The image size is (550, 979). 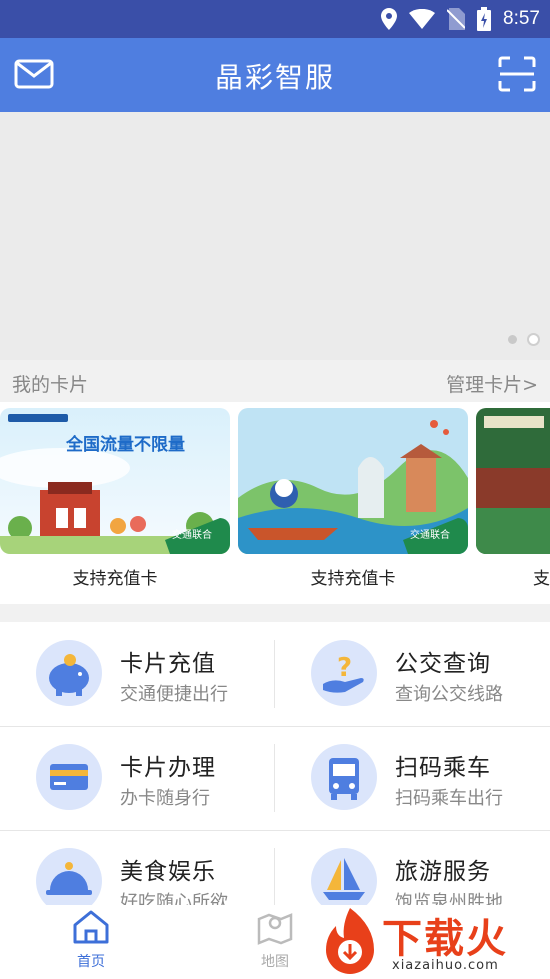 I want to click on location-icon, so click(x=389, y=19).